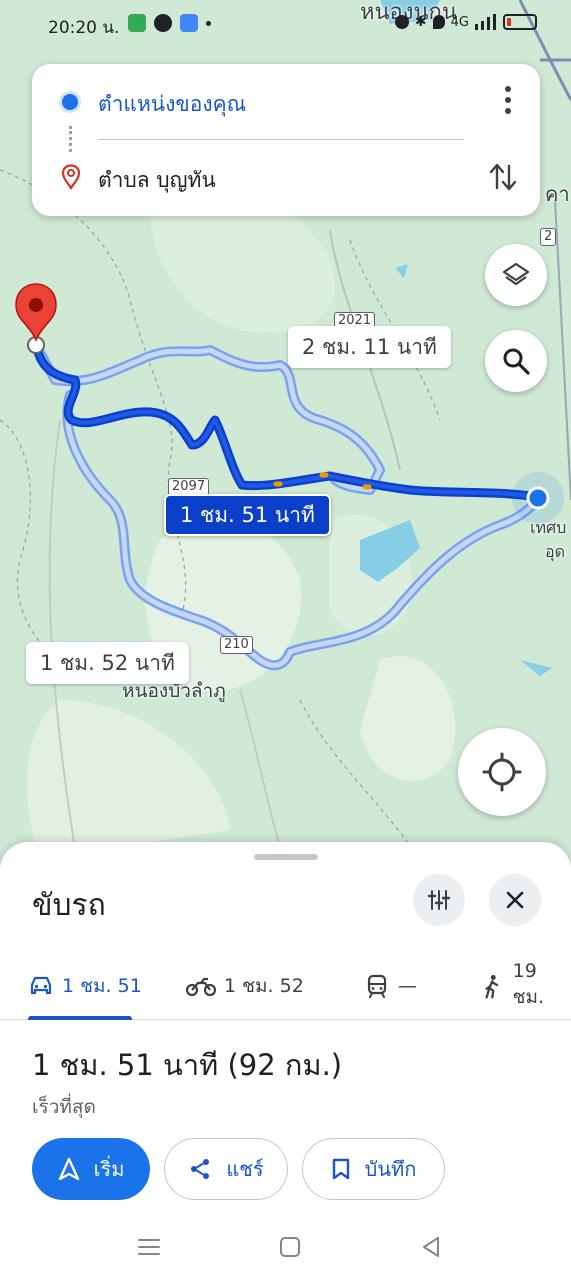  I want to click on status-time: 20:20 น., so click(84, 28).